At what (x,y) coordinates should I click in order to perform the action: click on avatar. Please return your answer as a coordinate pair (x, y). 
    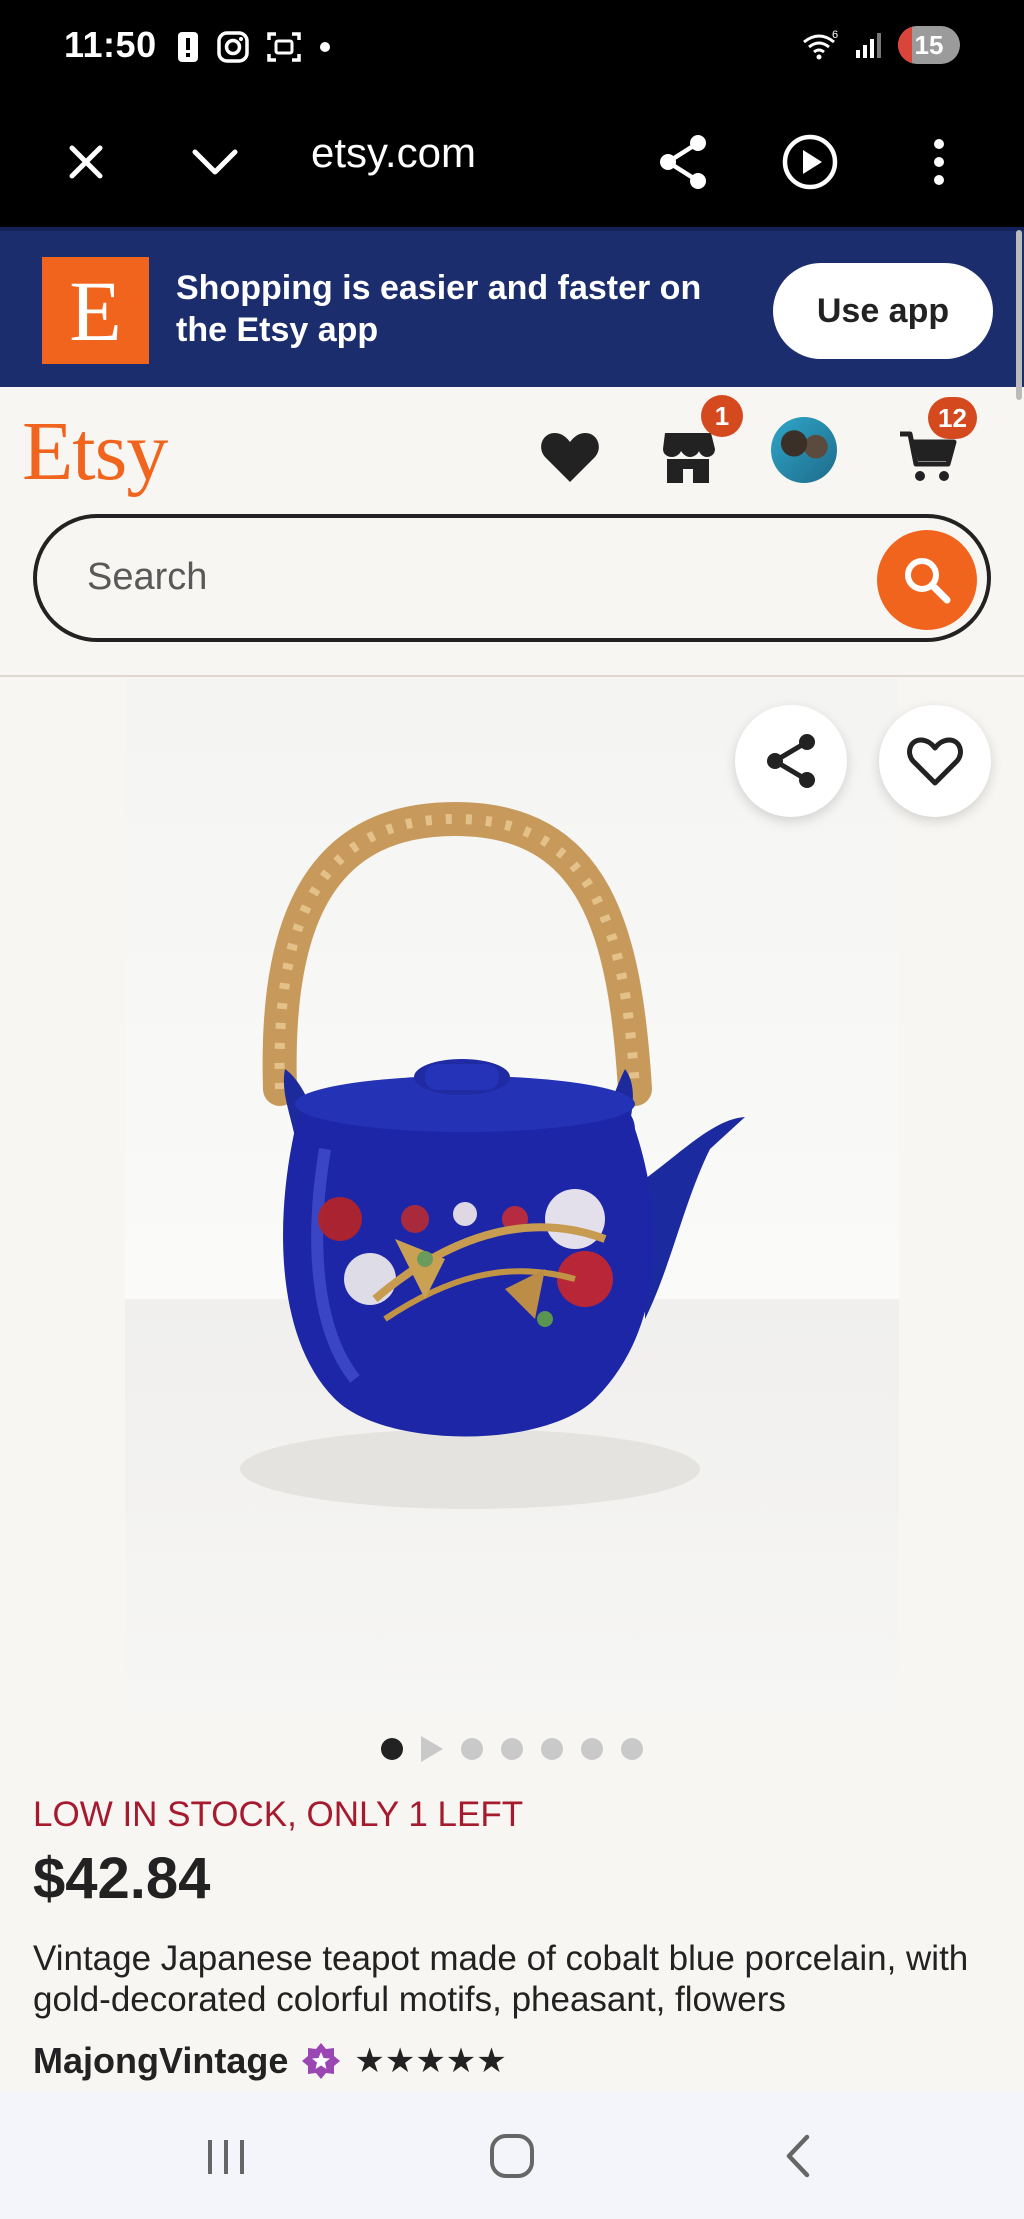
    Looking at the image, I should click on (804, 450).